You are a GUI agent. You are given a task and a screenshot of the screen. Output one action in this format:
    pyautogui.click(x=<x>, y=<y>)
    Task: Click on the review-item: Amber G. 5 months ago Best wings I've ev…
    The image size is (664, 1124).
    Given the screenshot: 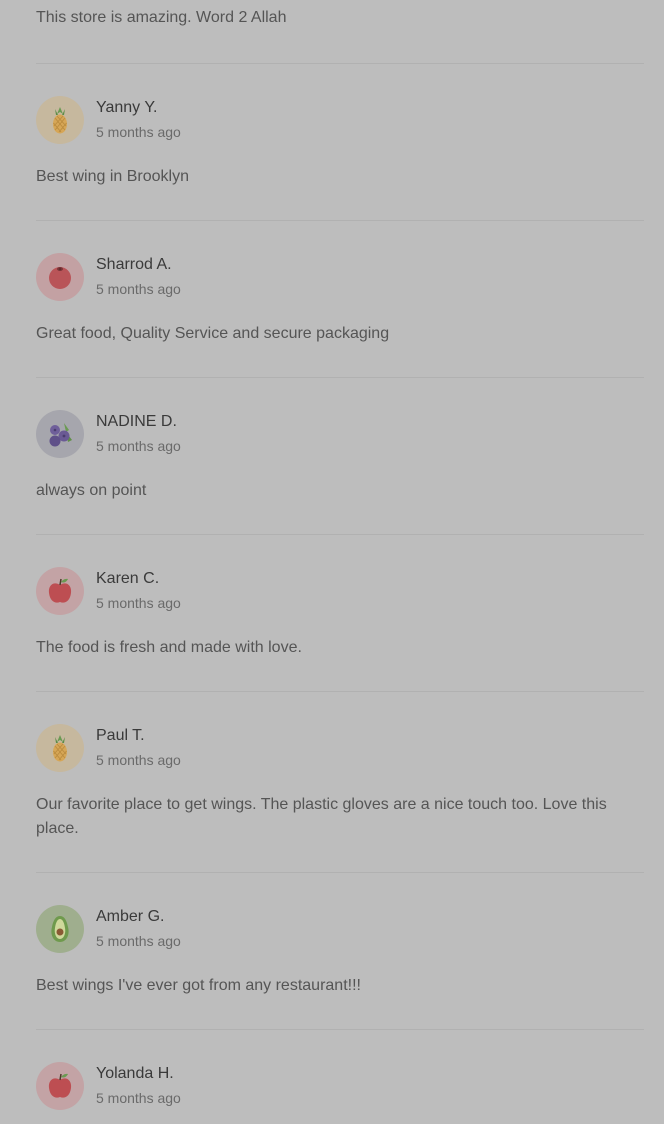 What is the action you would take?
    pyautogui.click(x=340, y=967)
    